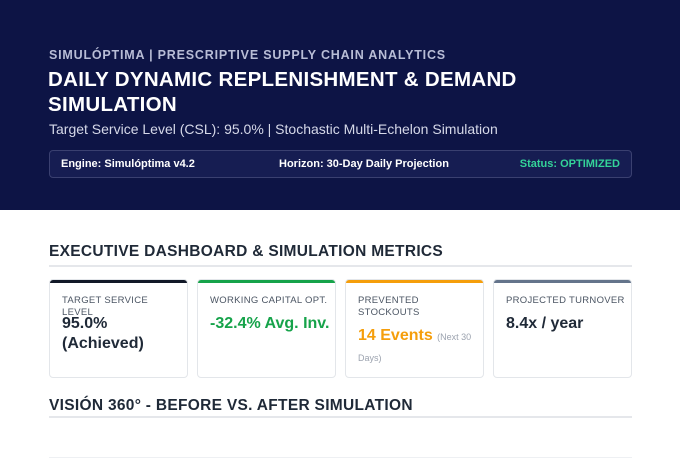 The height and width of the screenshot is (459, 680). I want to click on kpi-label: PROJECTED TURNOVER, so click(565, 300).